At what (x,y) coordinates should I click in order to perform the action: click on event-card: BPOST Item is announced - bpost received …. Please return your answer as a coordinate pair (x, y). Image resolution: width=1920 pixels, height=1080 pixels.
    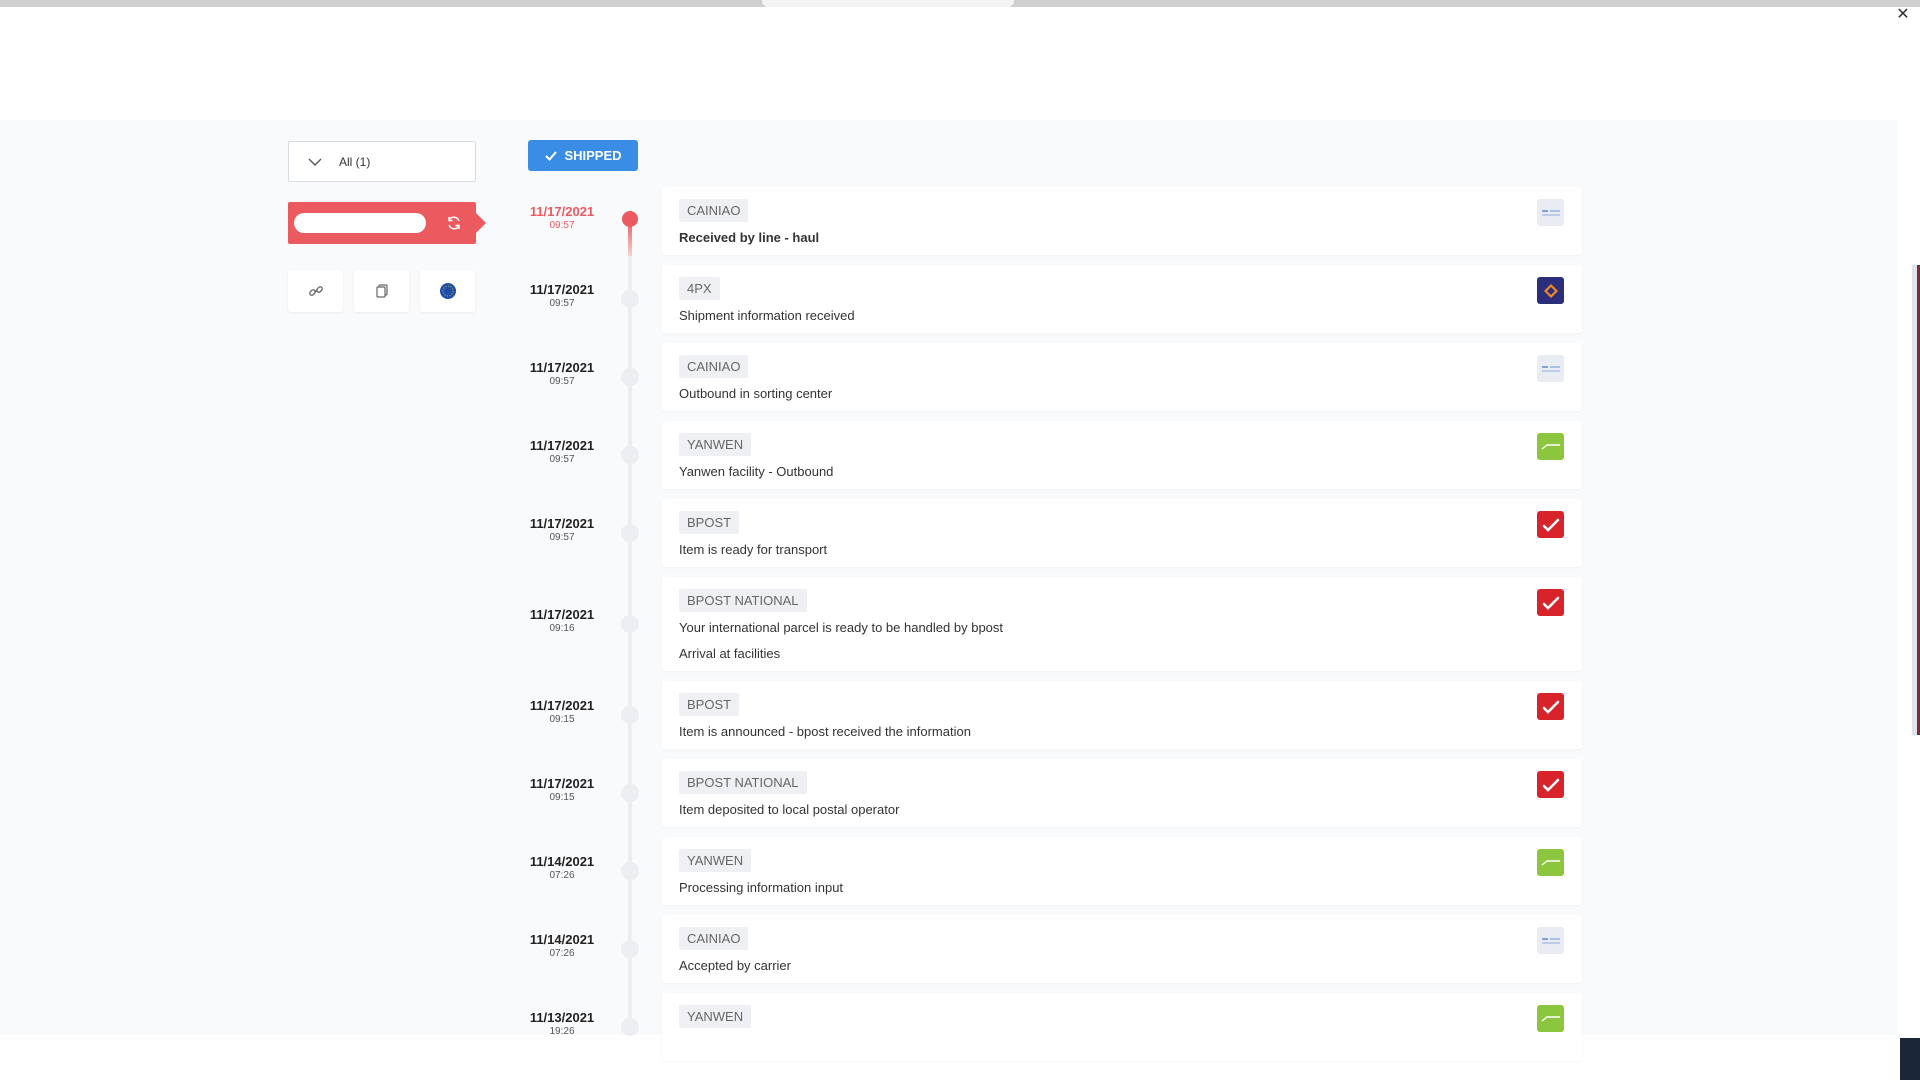
    Looking at the image, I should click on (1122, 715).